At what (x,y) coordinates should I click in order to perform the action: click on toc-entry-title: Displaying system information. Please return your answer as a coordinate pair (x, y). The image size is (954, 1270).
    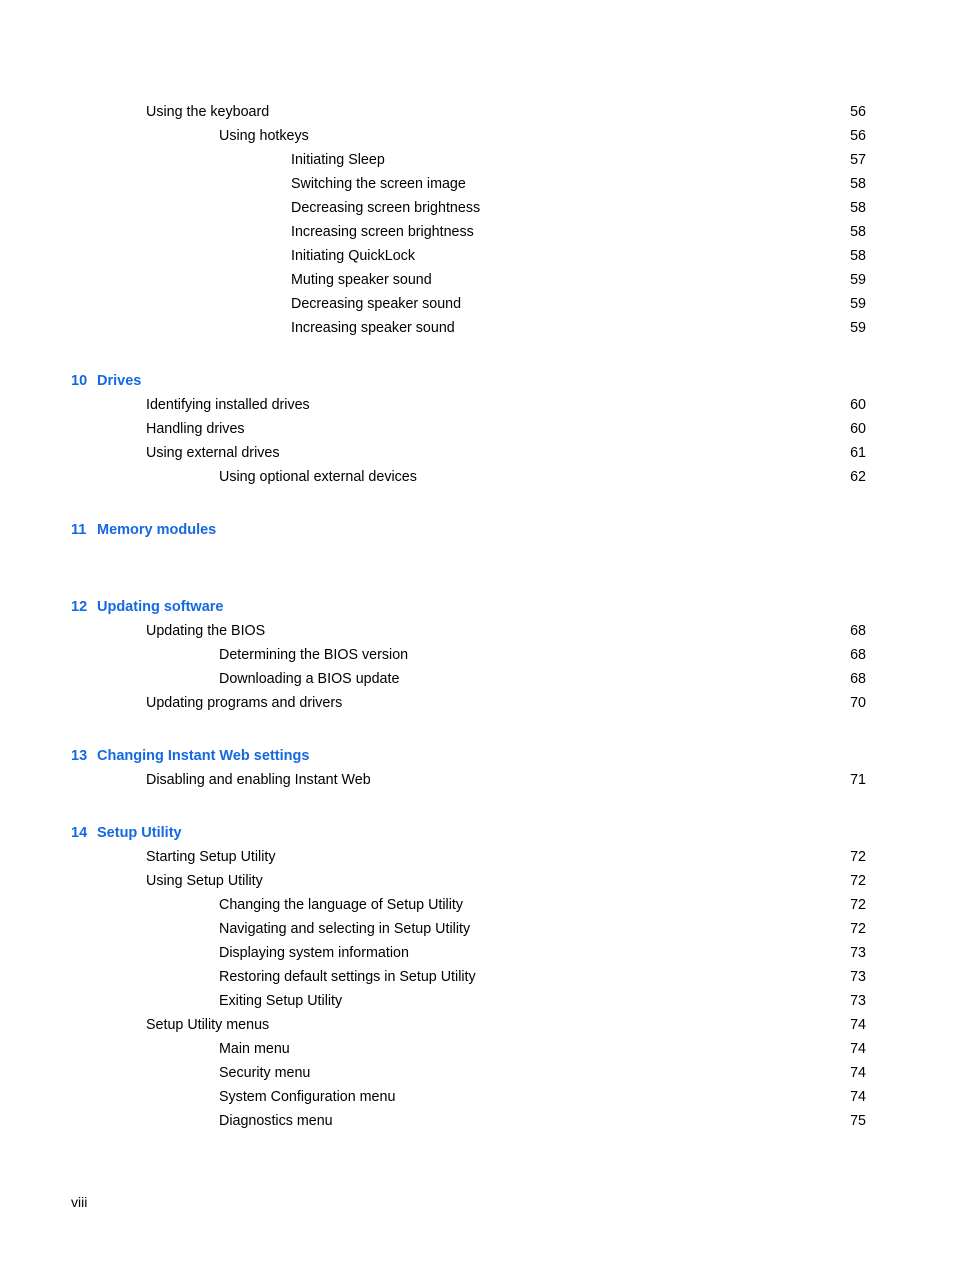
    Looking at the image, I should click on (314, 953).